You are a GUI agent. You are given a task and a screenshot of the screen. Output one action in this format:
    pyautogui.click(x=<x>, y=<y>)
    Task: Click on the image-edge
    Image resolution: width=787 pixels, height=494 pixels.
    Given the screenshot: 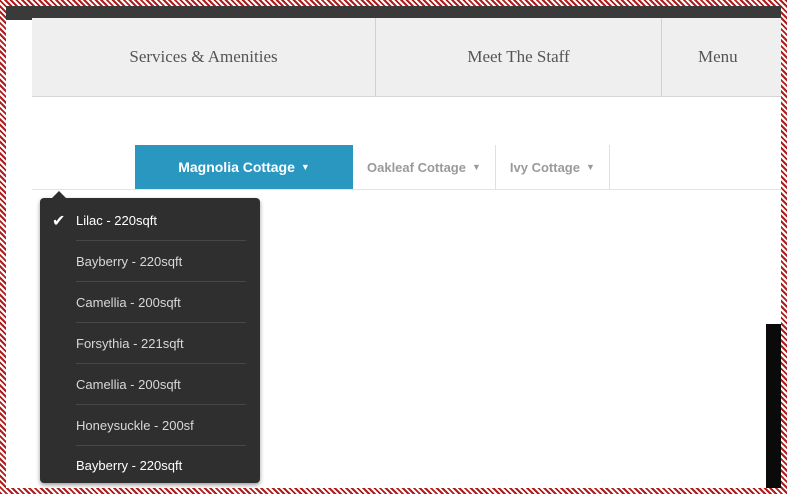 What is the action you would take?
    pyautogui.click(x=773, y=406)
    